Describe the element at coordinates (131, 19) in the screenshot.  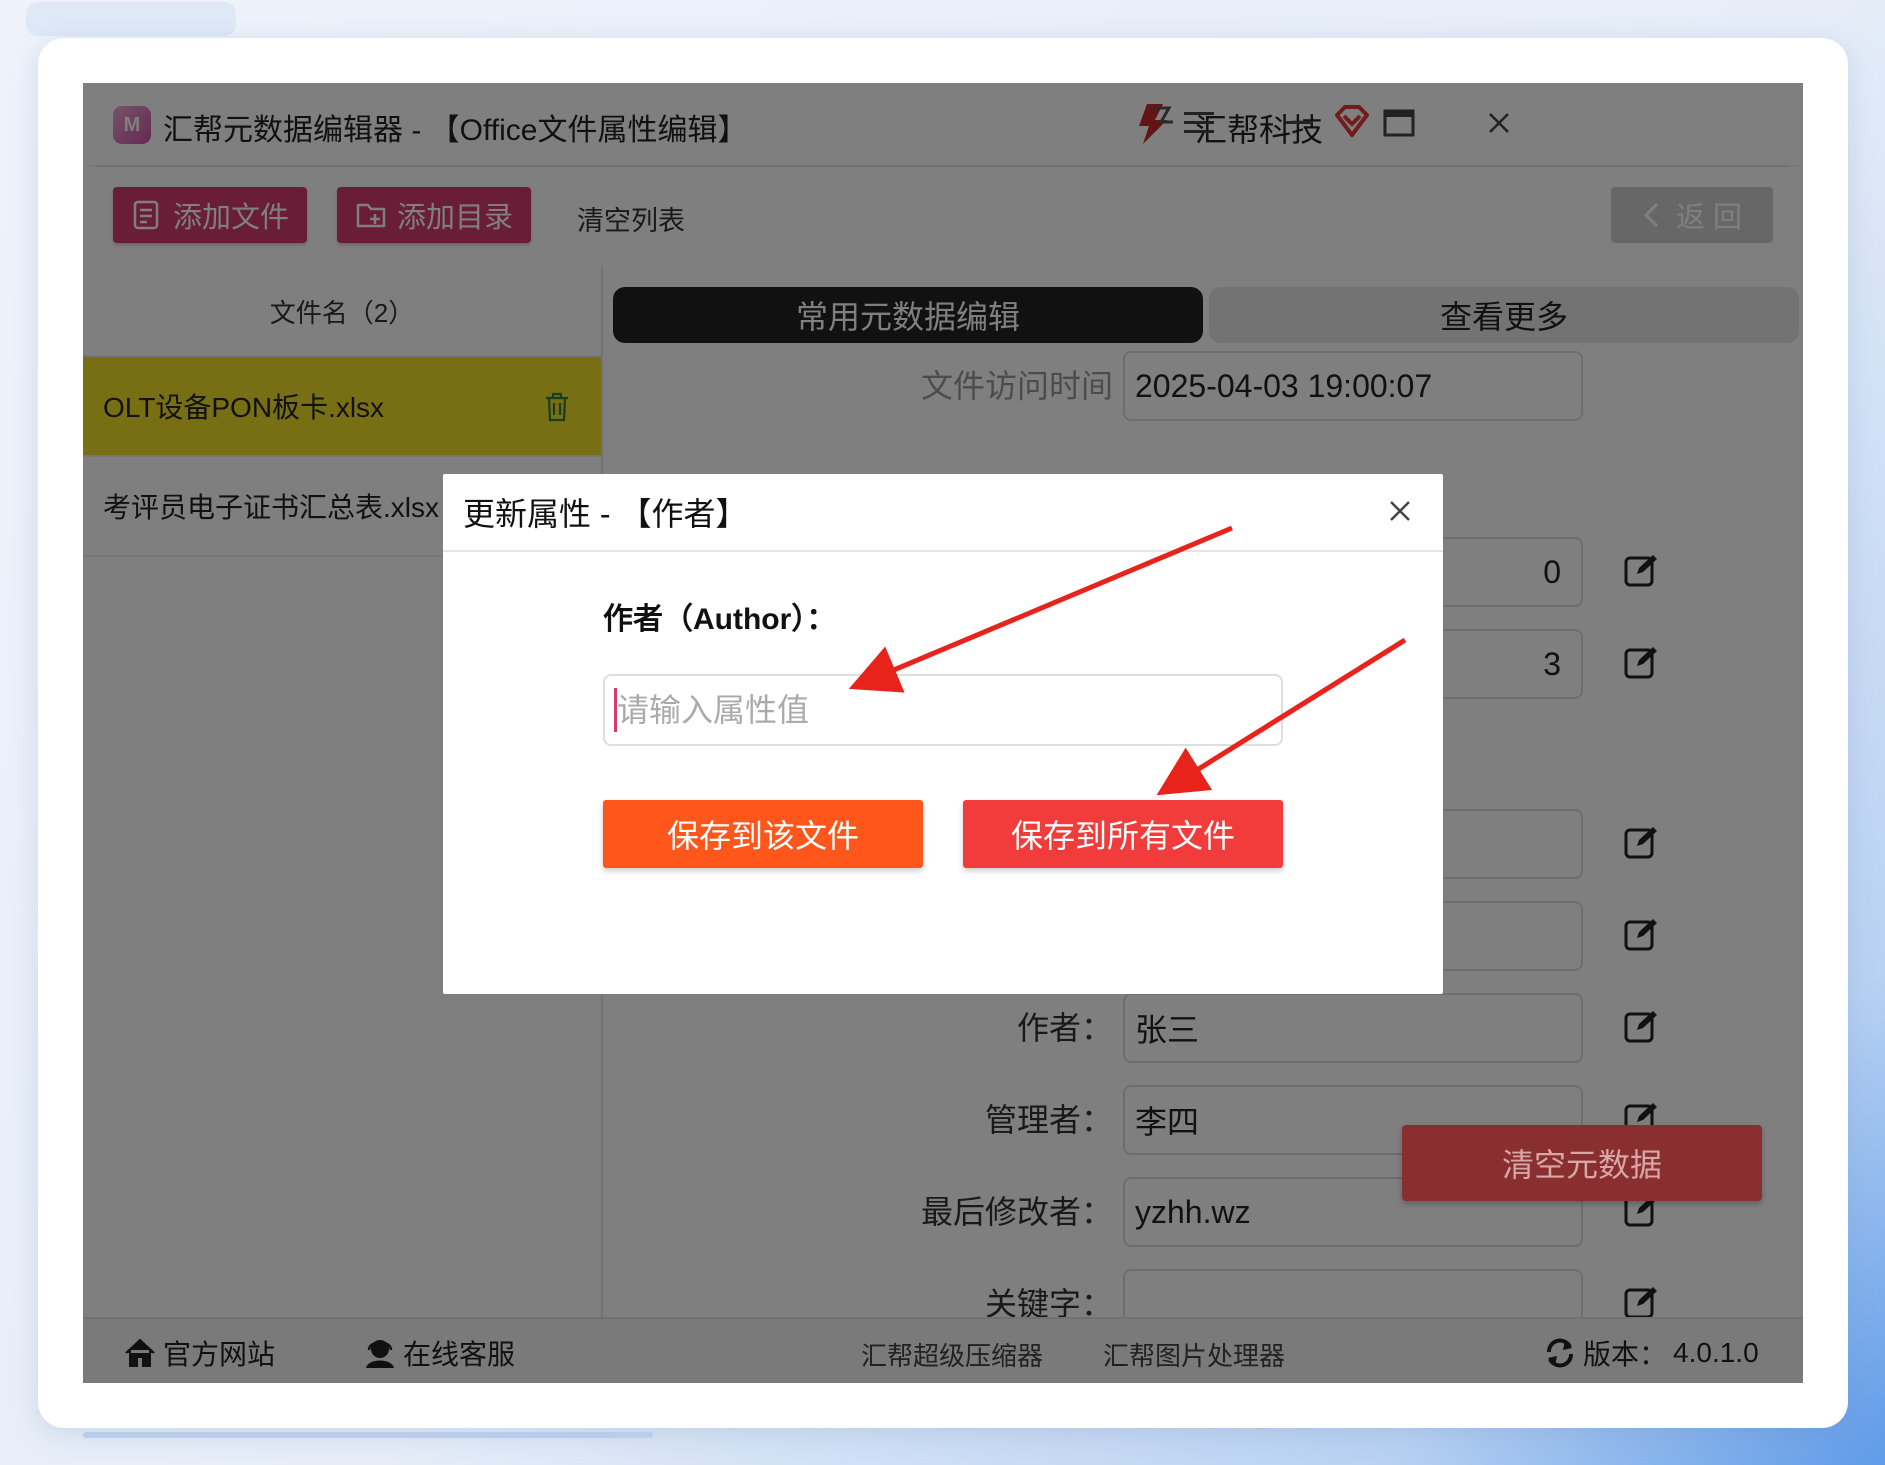
I see `background-pill` at that location.